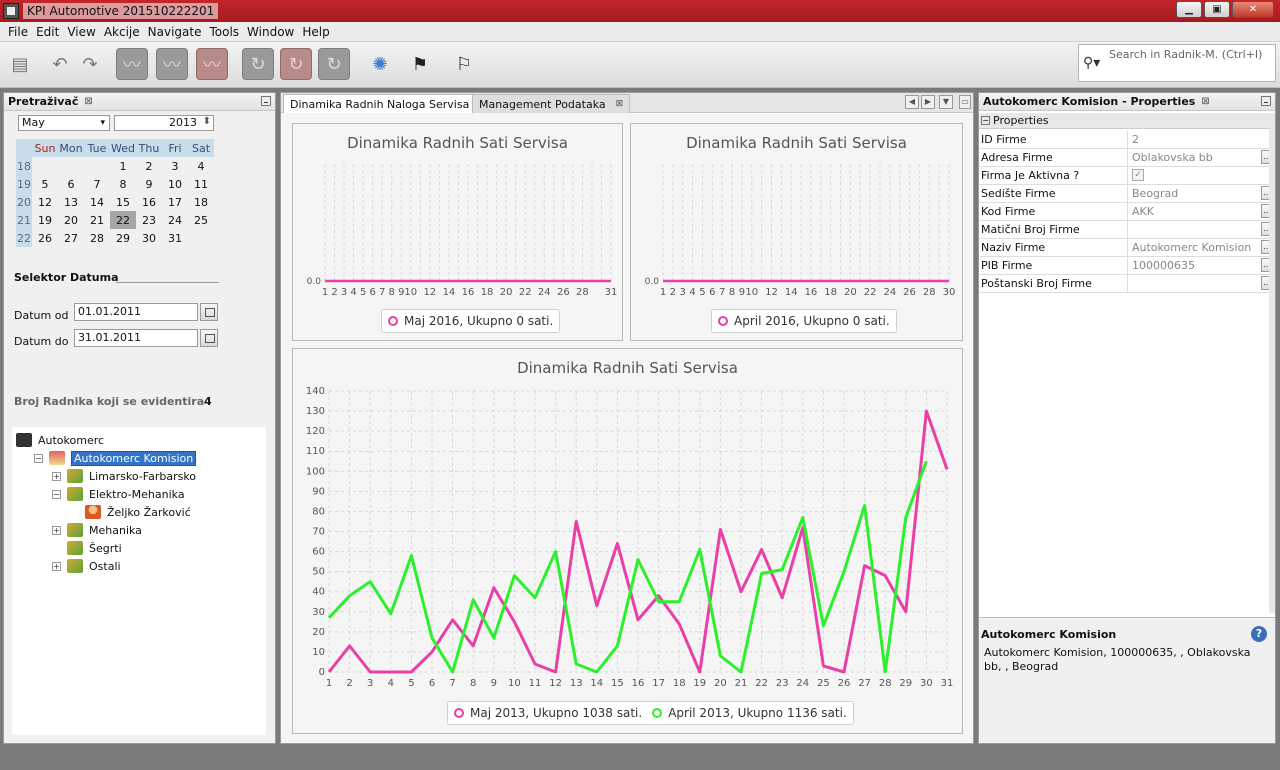 This screenshot has width=1280, height=770. I want to click on calendar-day: 13, so click(71, 202).